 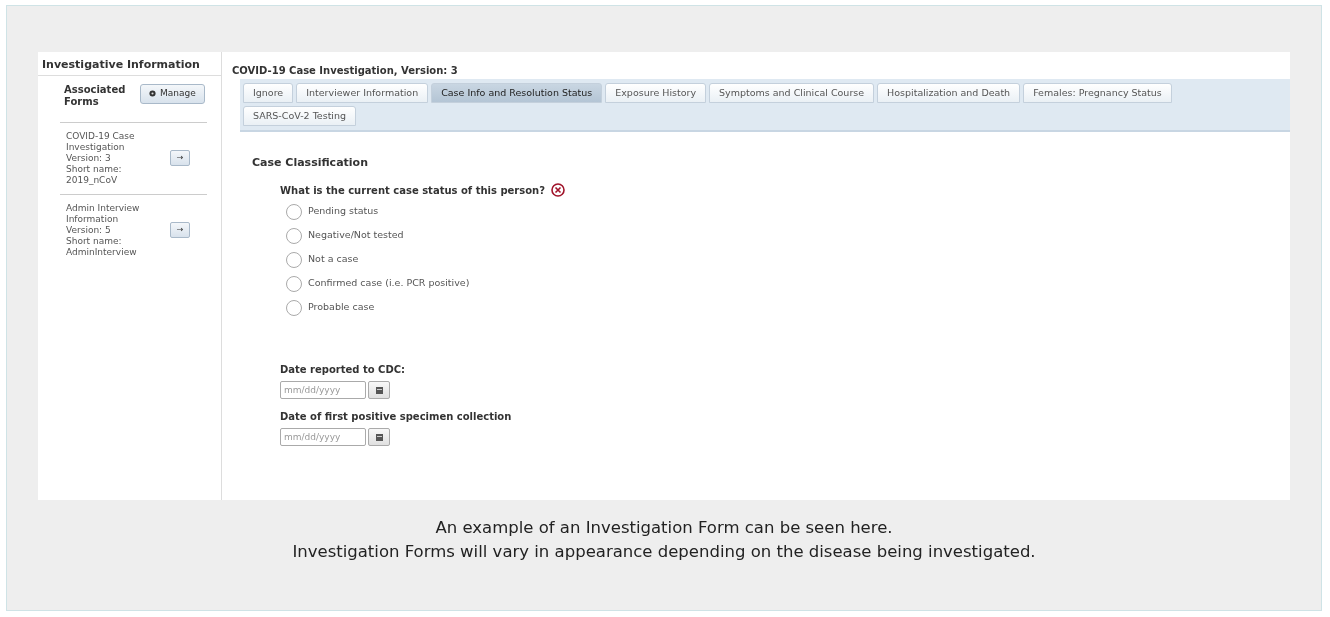 I want to click on tab: Case Info and Resolution Status, so click(x=517, y=93).